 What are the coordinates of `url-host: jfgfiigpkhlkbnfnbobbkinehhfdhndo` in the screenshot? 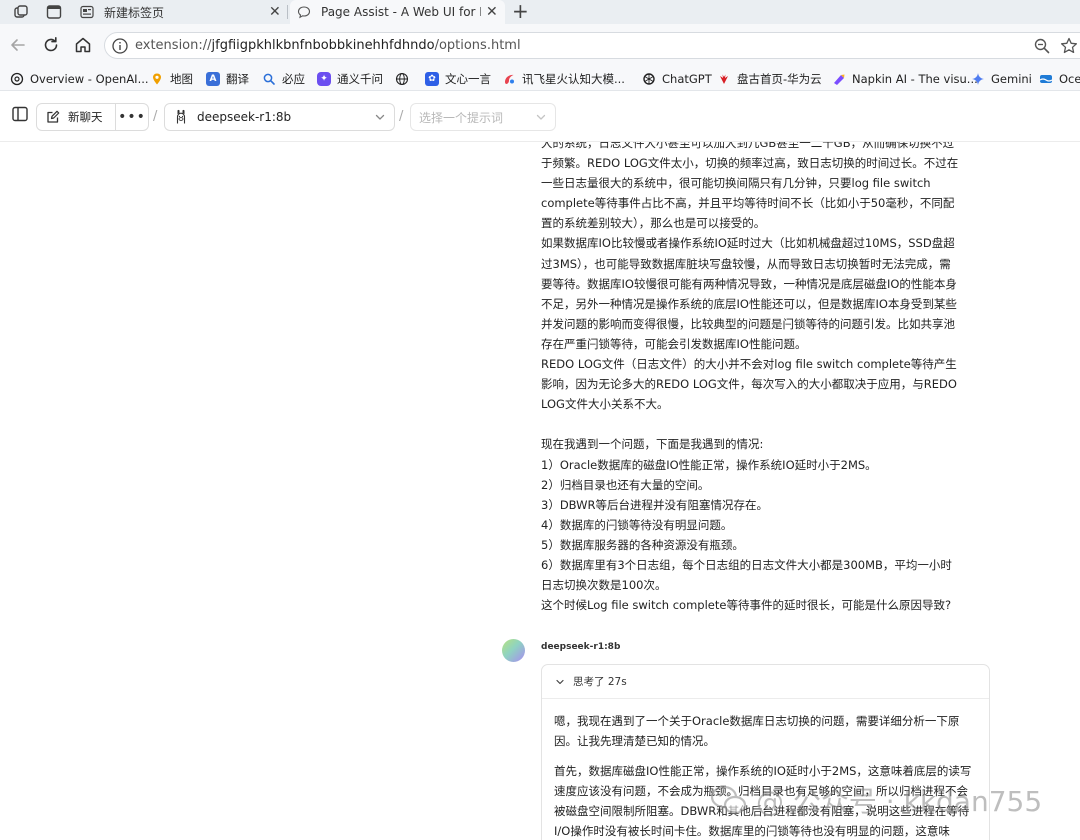 It's located at (323, 45).